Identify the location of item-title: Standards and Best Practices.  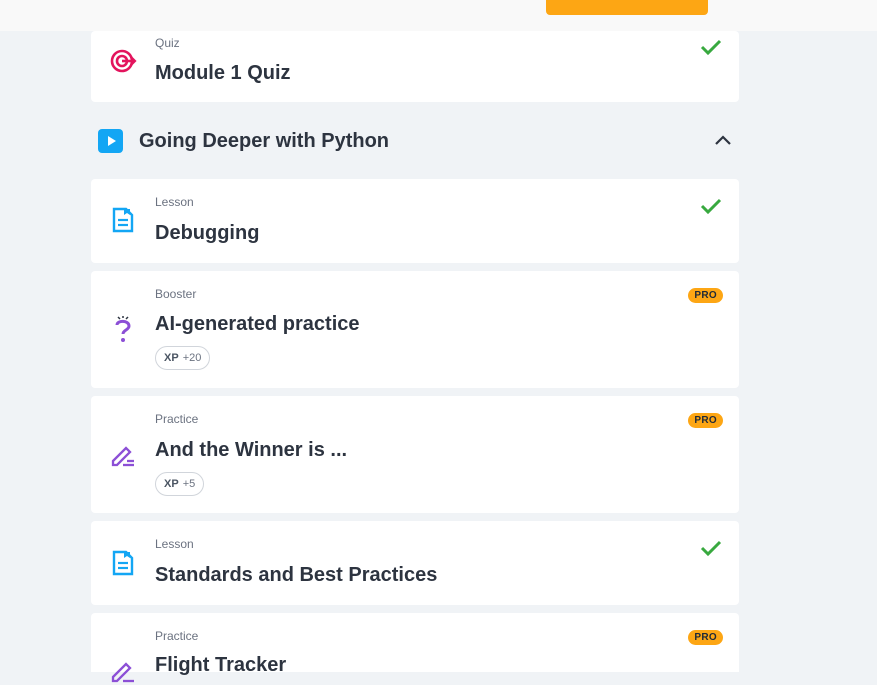
(296, 575).